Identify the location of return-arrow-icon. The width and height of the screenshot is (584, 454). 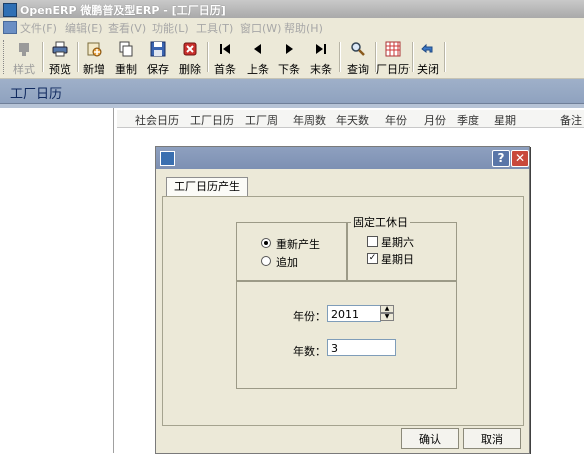
(427, 48).